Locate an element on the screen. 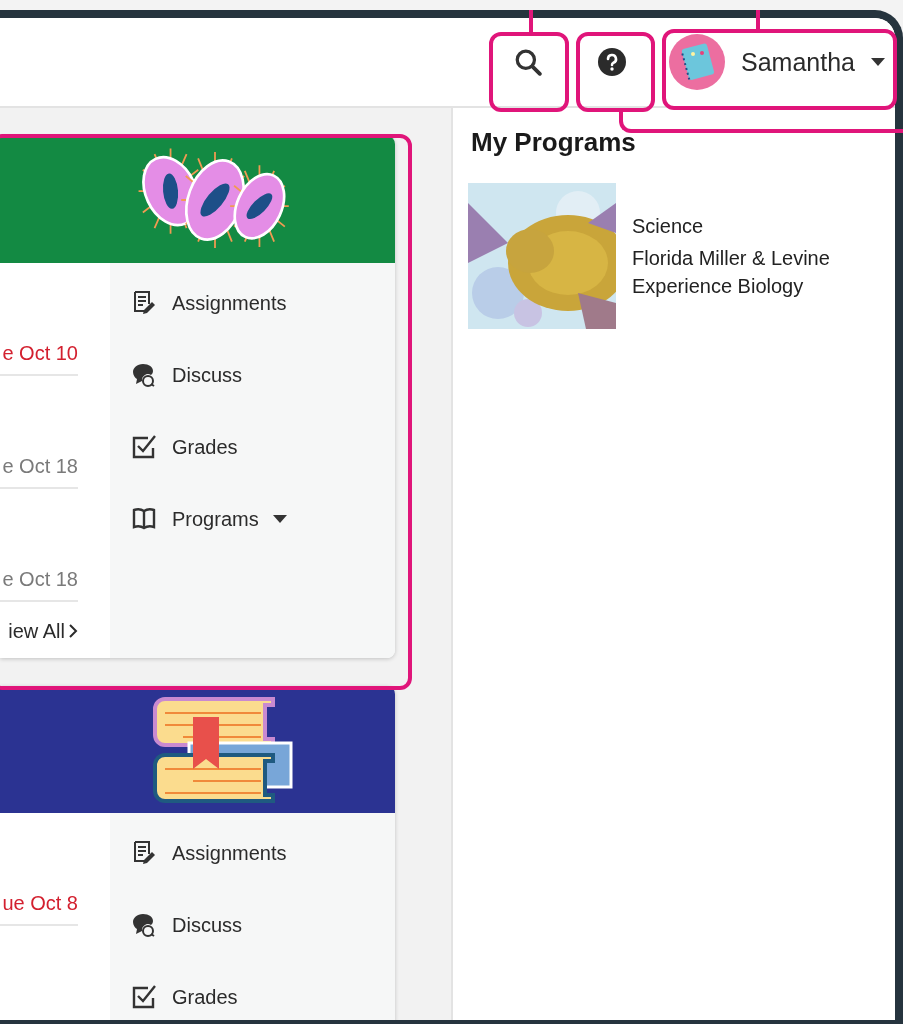 This screenshot has height=1024, width=903. user-menu-button: Samantha is located at coordinates (777, 62).